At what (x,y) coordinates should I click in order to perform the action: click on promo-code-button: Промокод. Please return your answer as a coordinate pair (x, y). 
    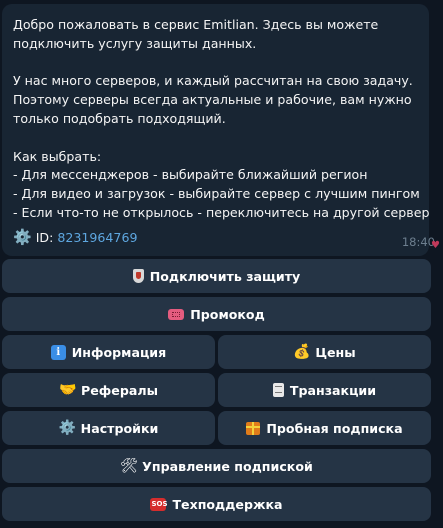
    Looking at the image, I should click on (216, 314).